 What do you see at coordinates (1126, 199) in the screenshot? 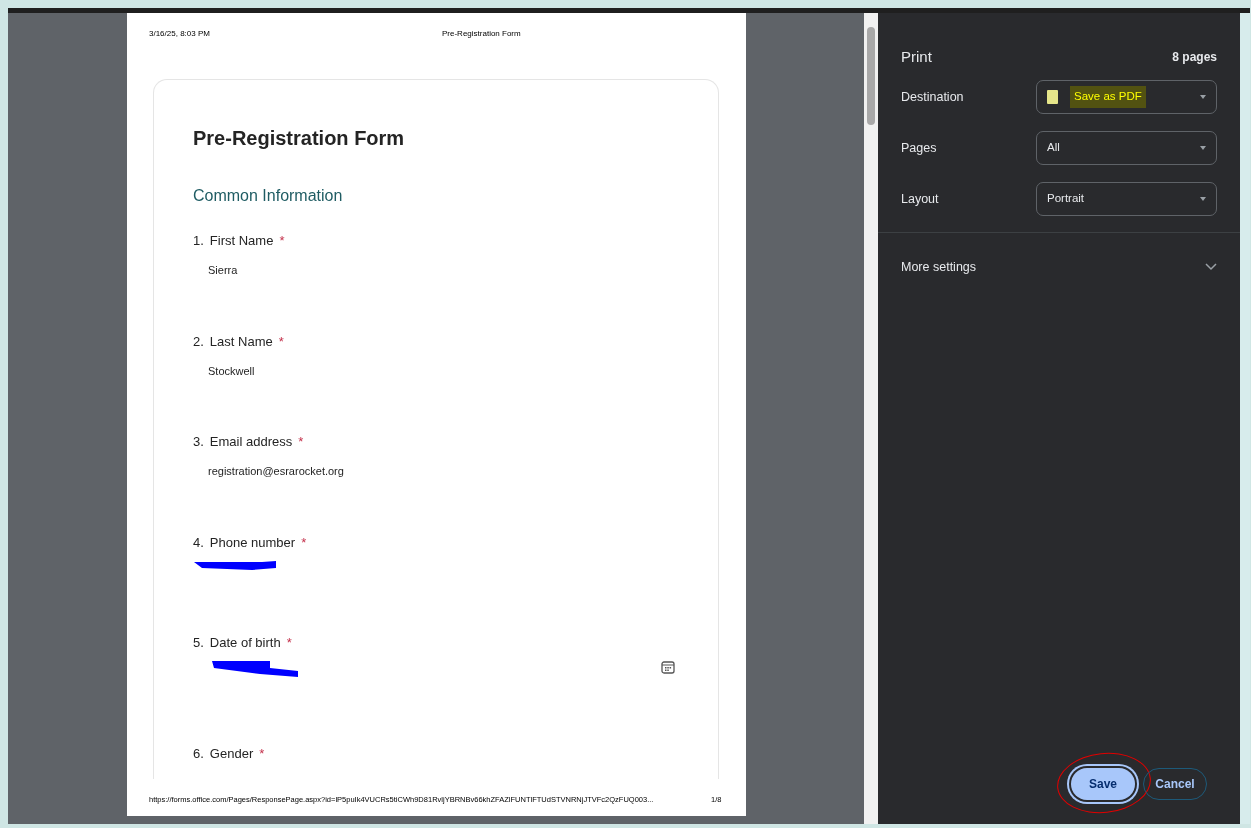
I see `setting-dropdown: Portrait` at bounding box center [1126, 199].